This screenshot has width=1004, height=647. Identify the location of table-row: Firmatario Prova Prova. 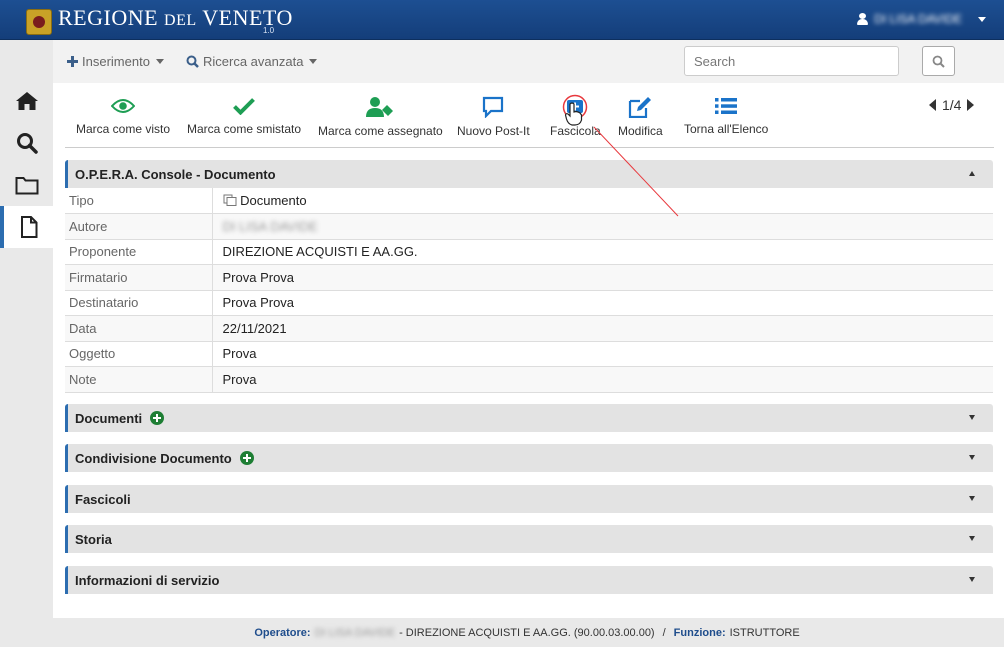
(529, 277).